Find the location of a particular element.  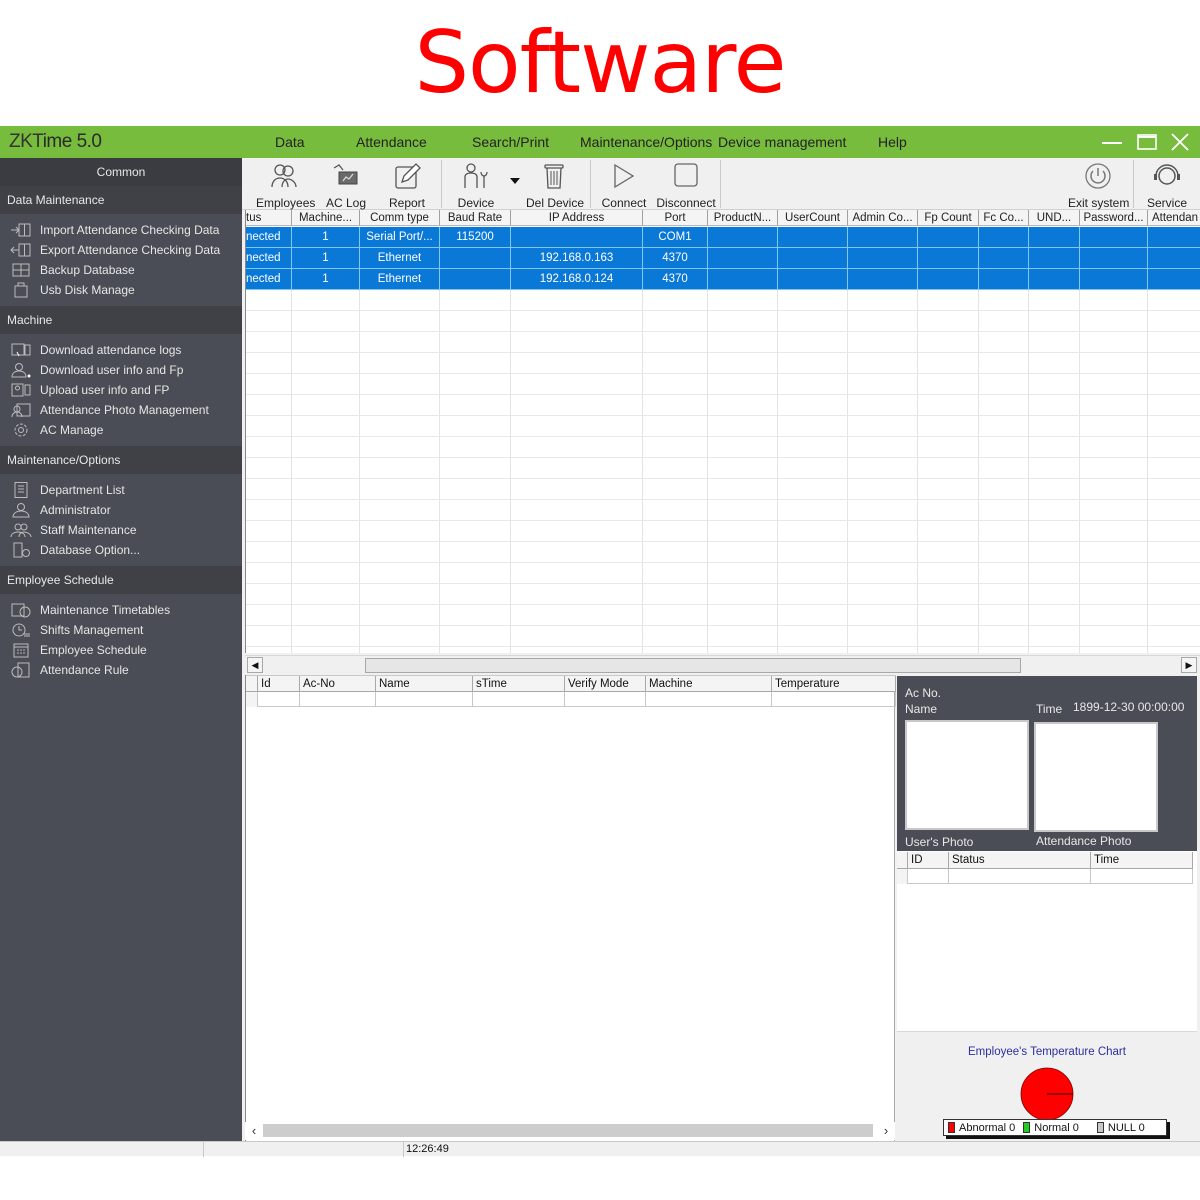

sidebar-section-employee-schedule: Employee Schedule is located at coordinates (121, 580).